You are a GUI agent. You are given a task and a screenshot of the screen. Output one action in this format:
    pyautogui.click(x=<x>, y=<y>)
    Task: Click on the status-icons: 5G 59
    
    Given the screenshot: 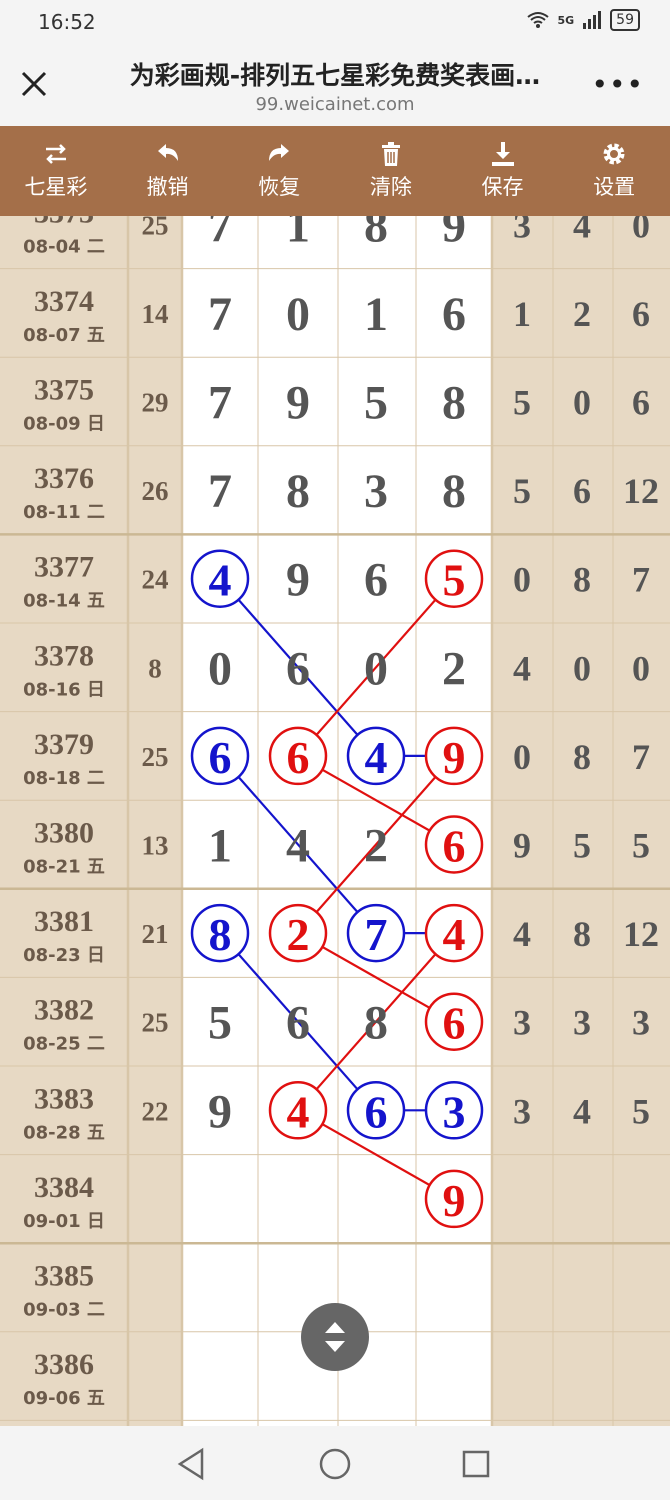 What is the action you would take?
    pyautogui.click(x=583, y=20)
    